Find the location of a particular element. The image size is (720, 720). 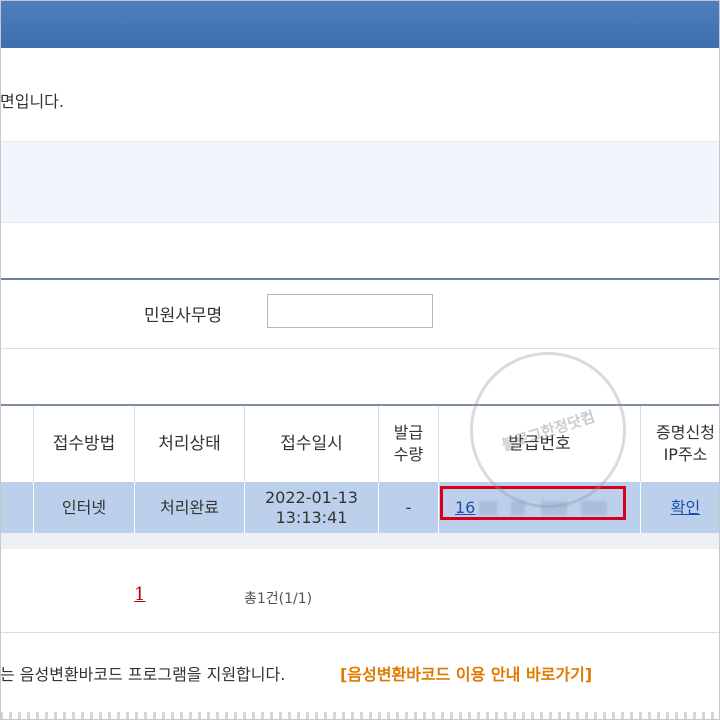

cell-date-day: 2022-01-13 is located at coordinates (311, 497).